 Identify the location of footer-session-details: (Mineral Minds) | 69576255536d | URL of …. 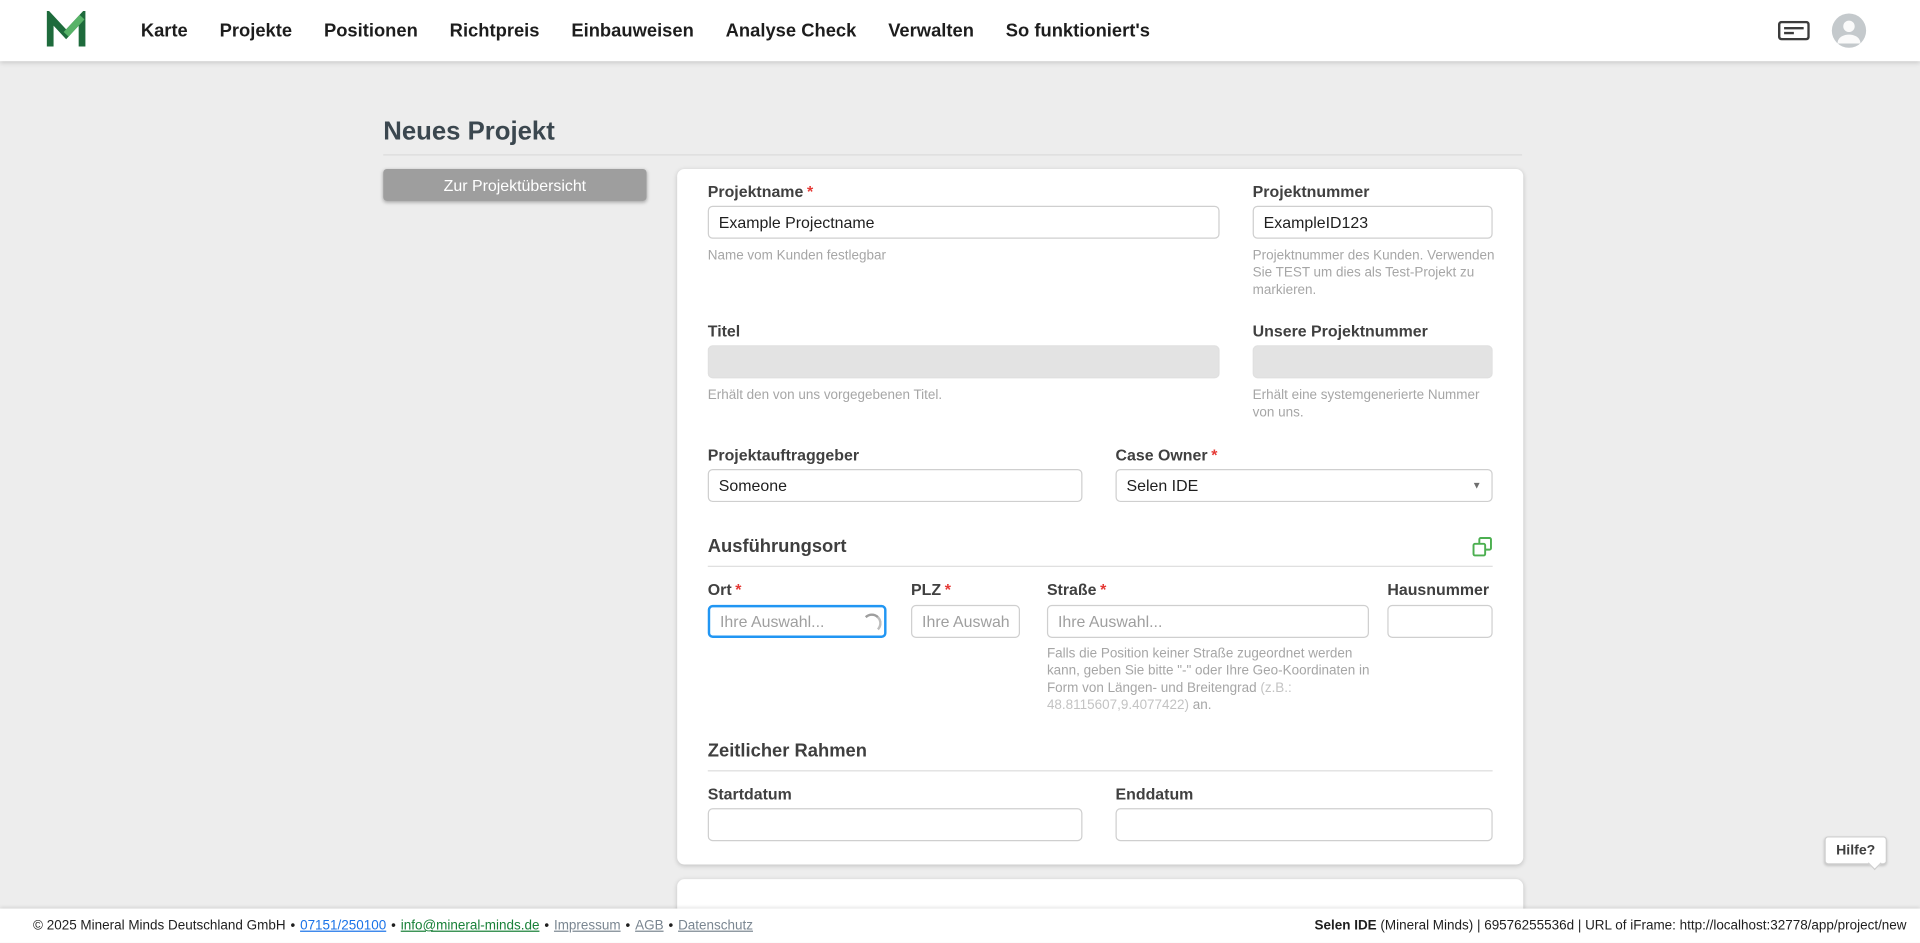
(1641, 926).